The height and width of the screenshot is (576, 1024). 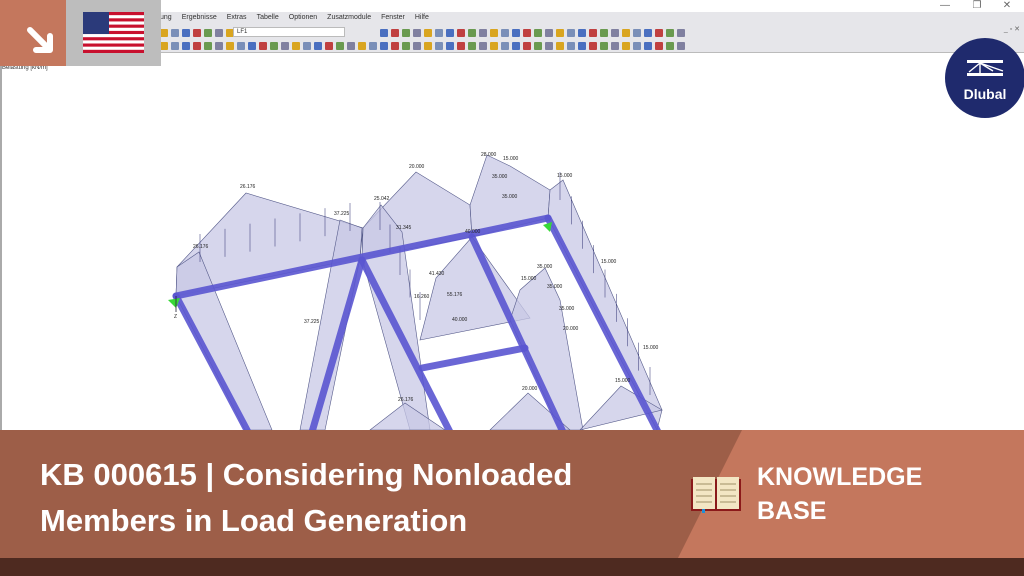 I want to click on menu-item: Ergebnisse, so click(x=199, y=18).